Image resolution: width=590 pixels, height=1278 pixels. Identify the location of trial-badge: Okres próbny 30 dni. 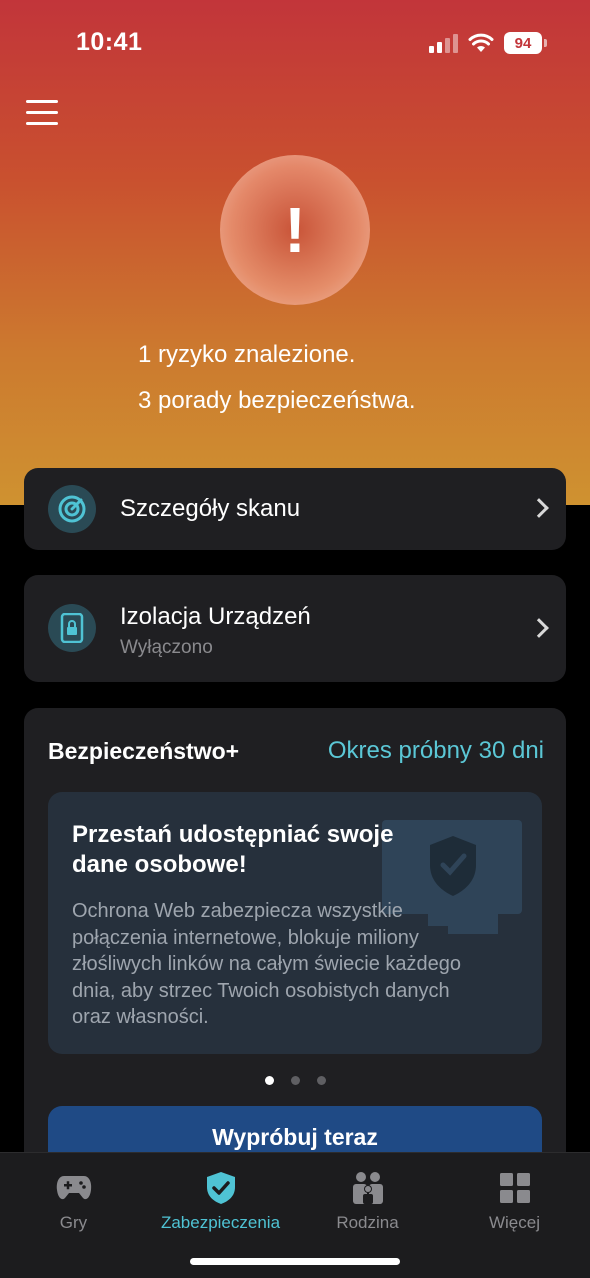
(436, 751).